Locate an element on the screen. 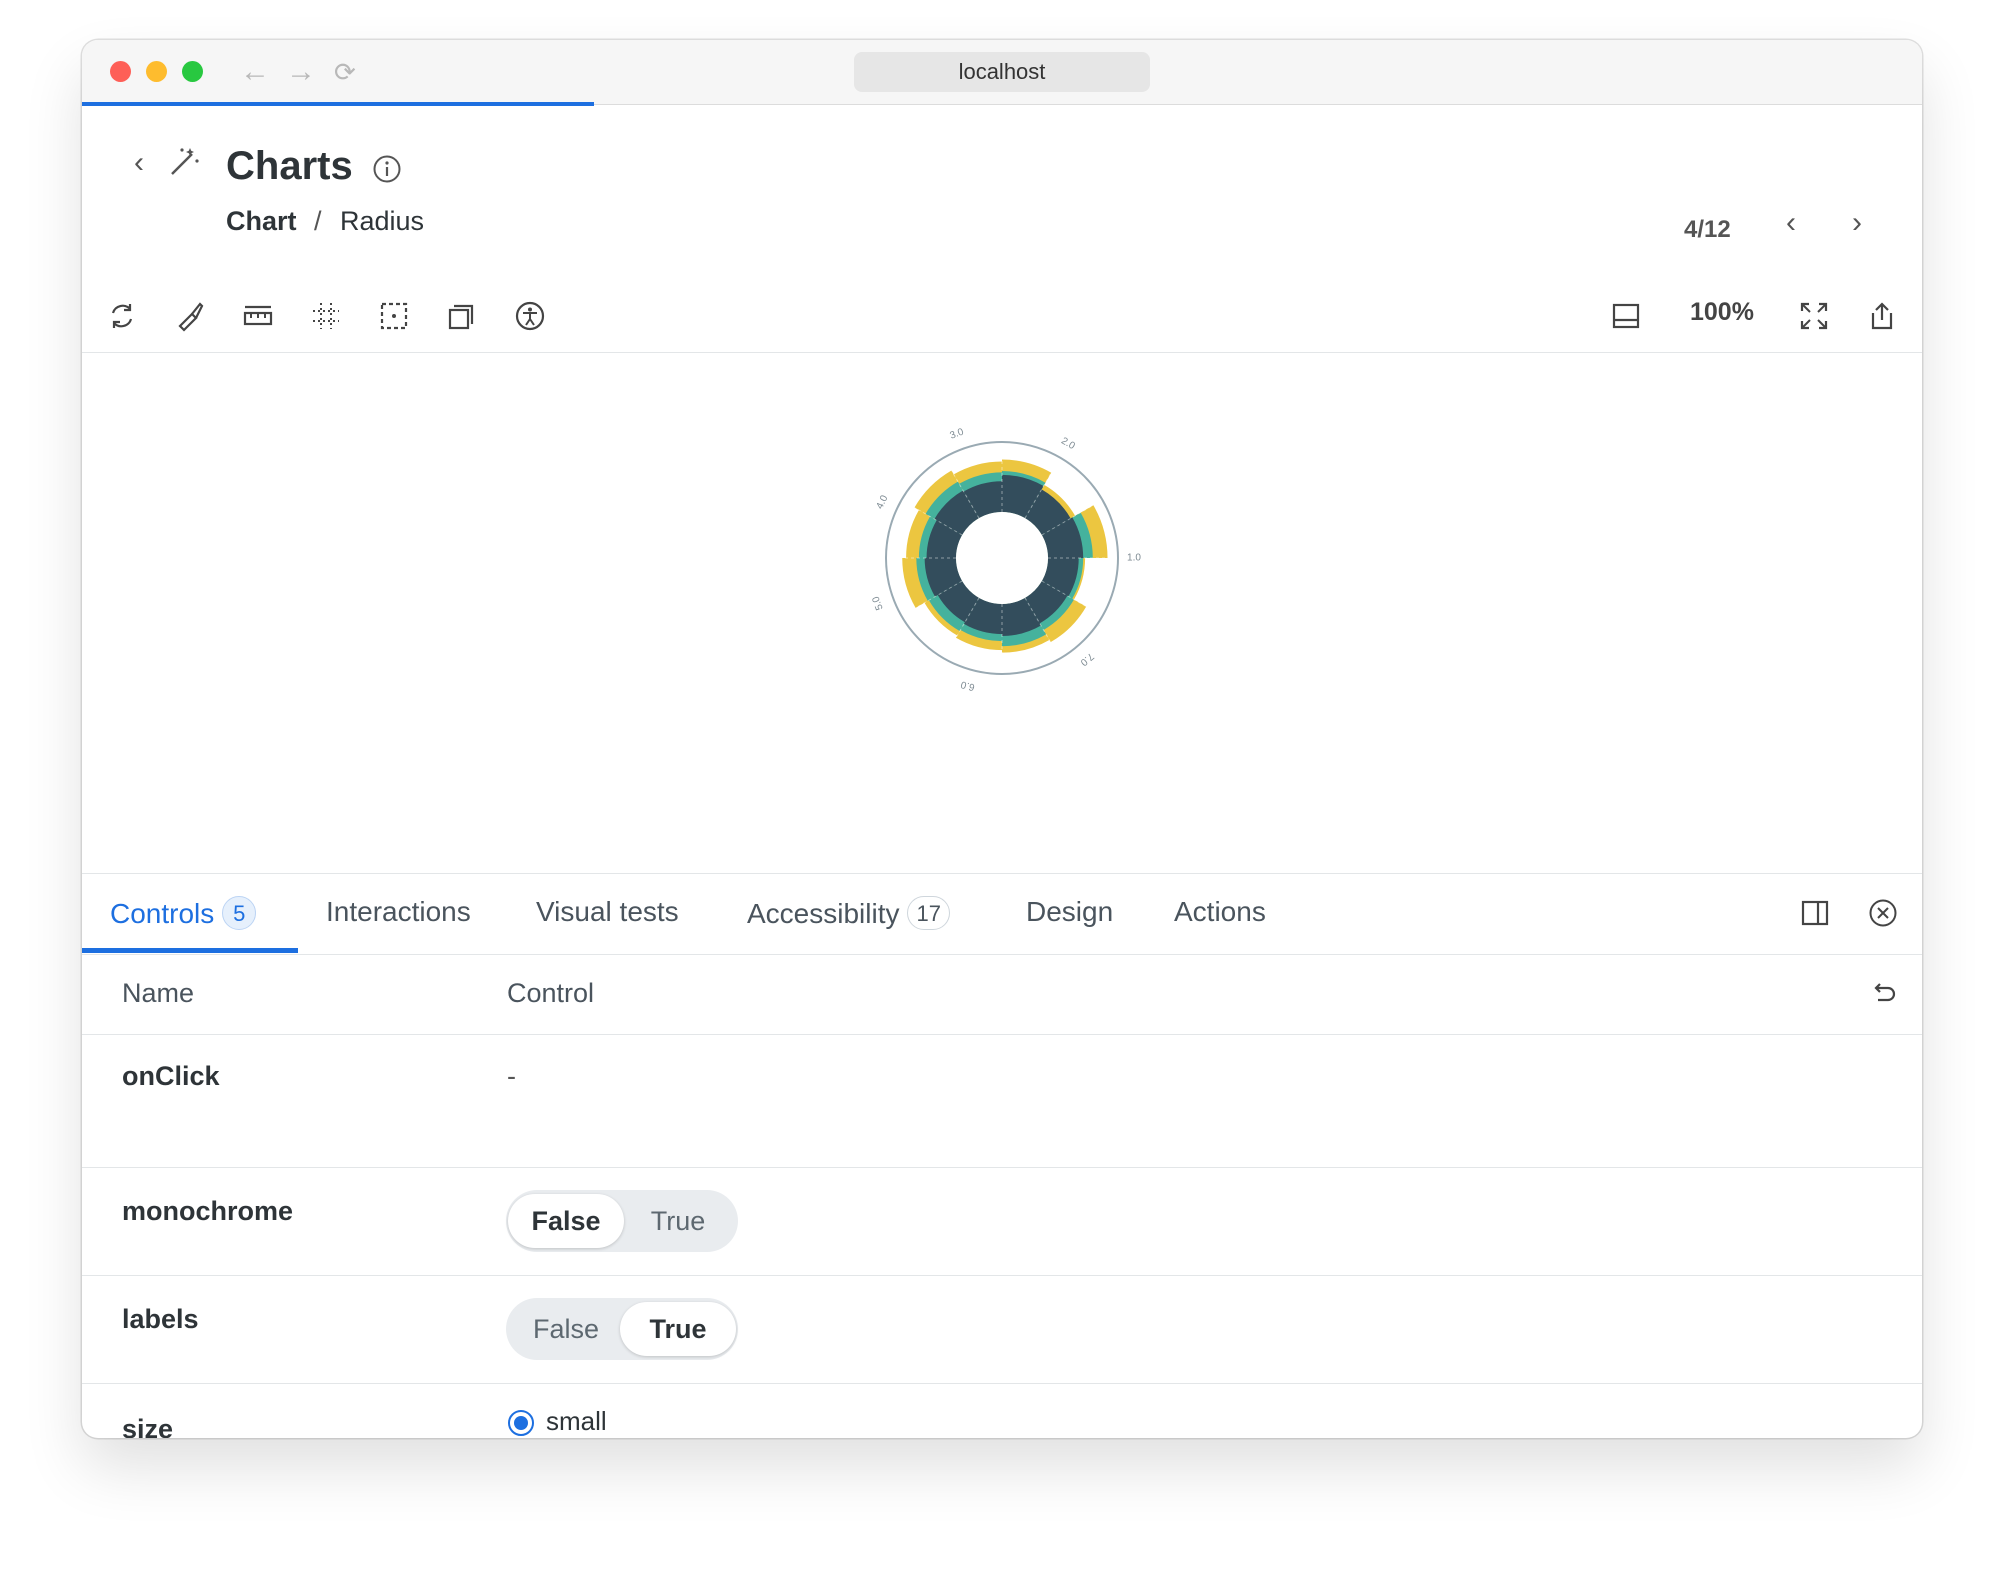 The height and width of the screenshot is (1580, 2004). chart-center-hole is located at coordinates (1002, 558).